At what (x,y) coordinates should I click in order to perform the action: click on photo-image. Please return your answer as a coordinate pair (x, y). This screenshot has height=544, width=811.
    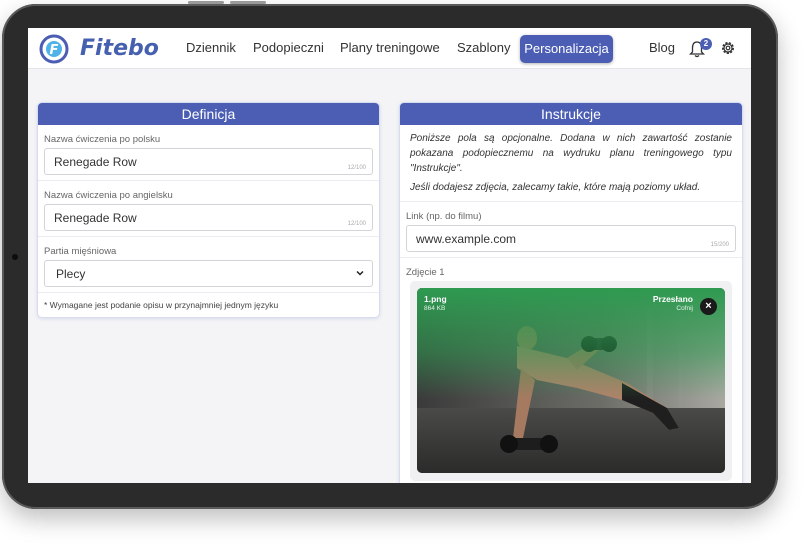
    Looking at the image, I should click on (571, 380).